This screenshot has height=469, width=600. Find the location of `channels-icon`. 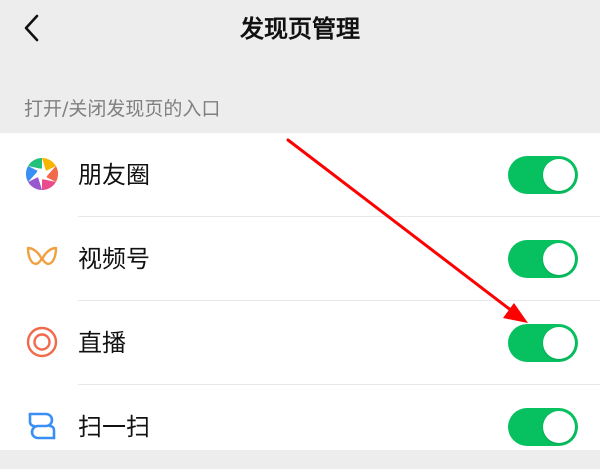

channels-icon is located at coordinates (42, 258).